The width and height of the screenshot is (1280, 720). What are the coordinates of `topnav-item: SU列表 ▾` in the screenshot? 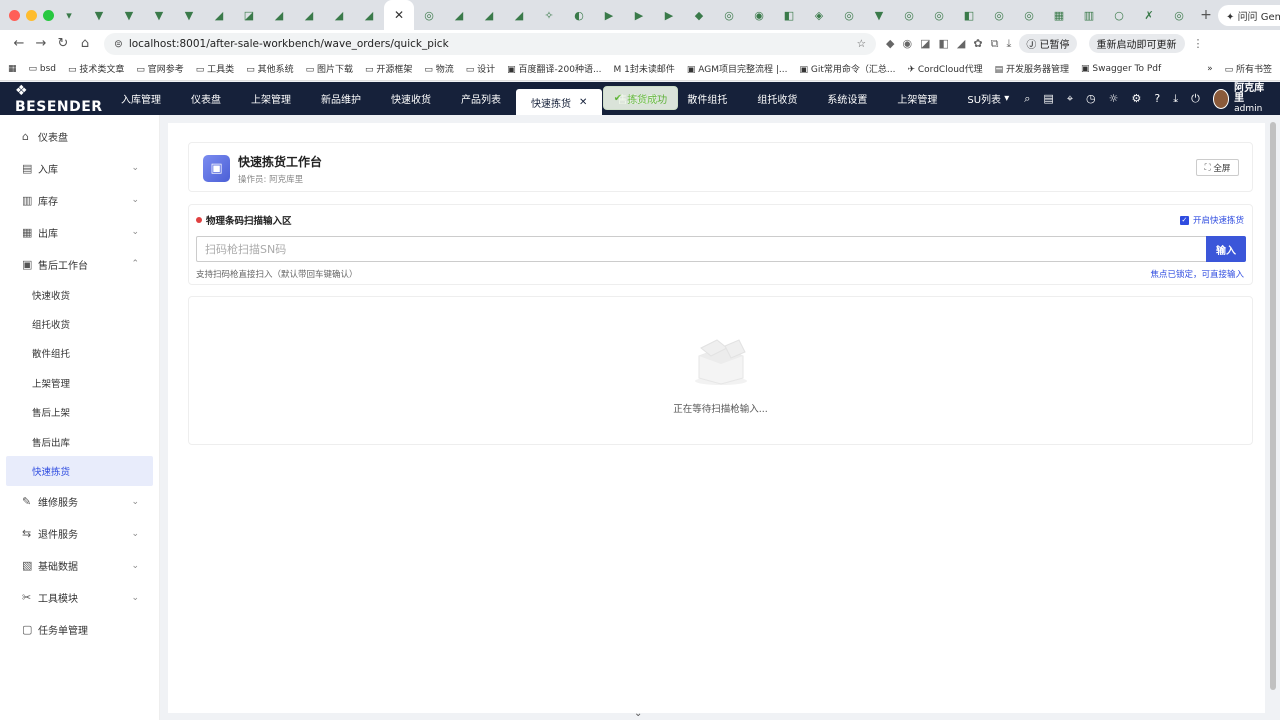 It's located at (988, 98).